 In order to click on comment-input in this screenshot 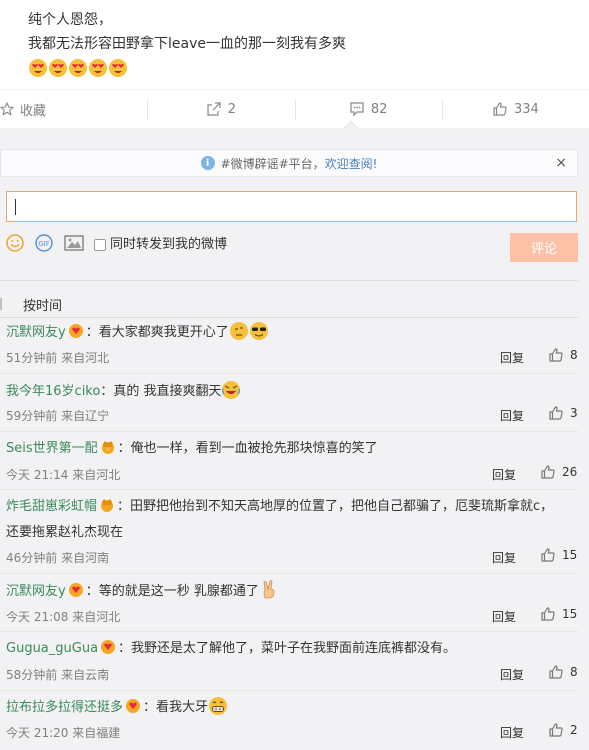, I will do `click(291, 206)`.